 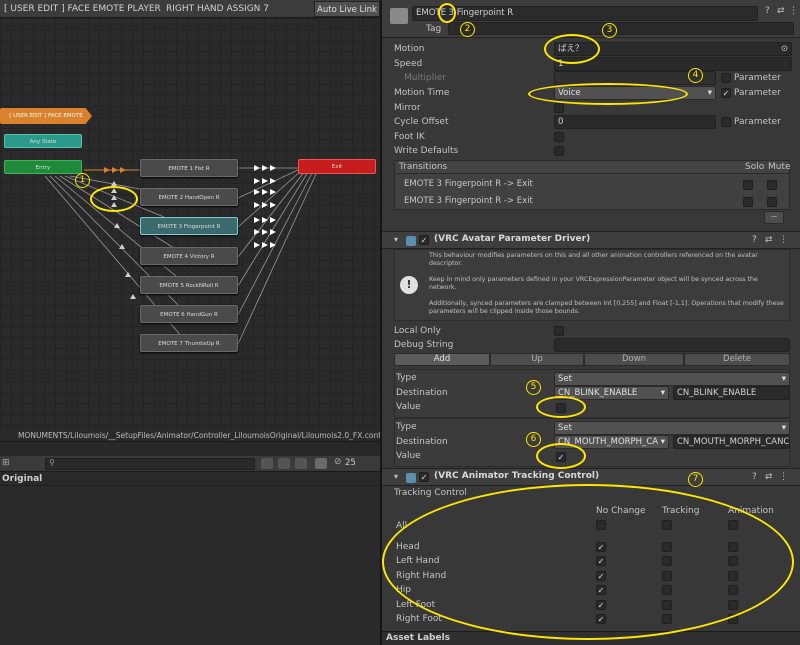 What do you see at coordinates (537, 359) in the screenshot?
I see `up-button: Up` at bounding box center [537, 359].